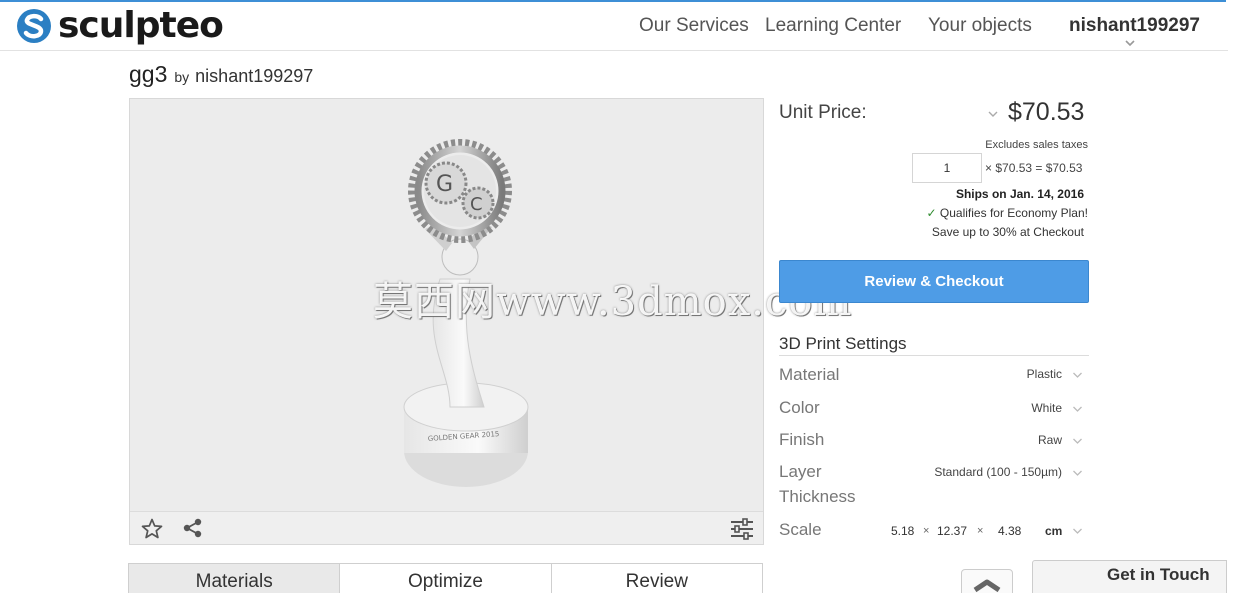 This screenshot has width=1237, height=593. Describe the element at coordinates (141, 25) in the screenshot. I see `logo-text: sculpteo` at that location.